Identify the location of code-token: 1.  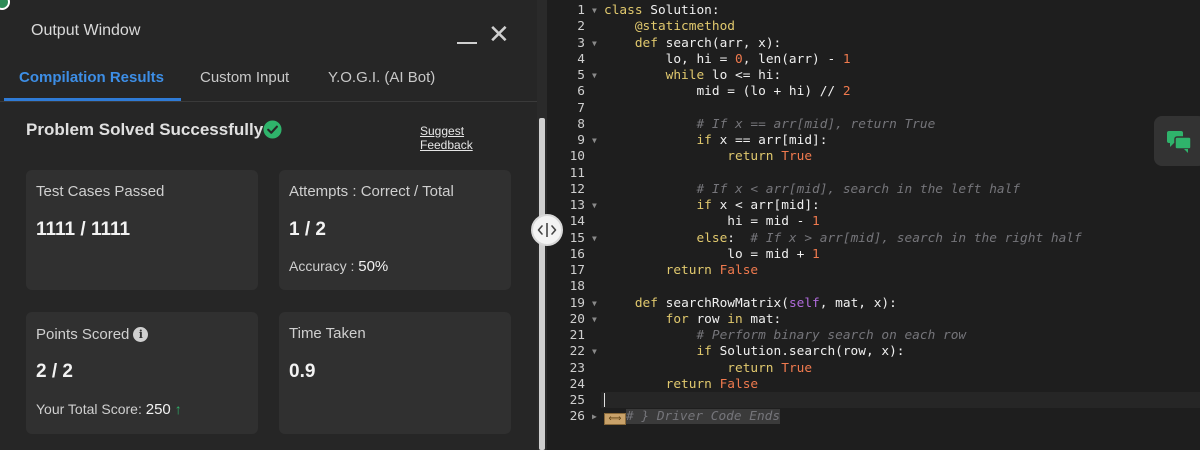
(846, 59).